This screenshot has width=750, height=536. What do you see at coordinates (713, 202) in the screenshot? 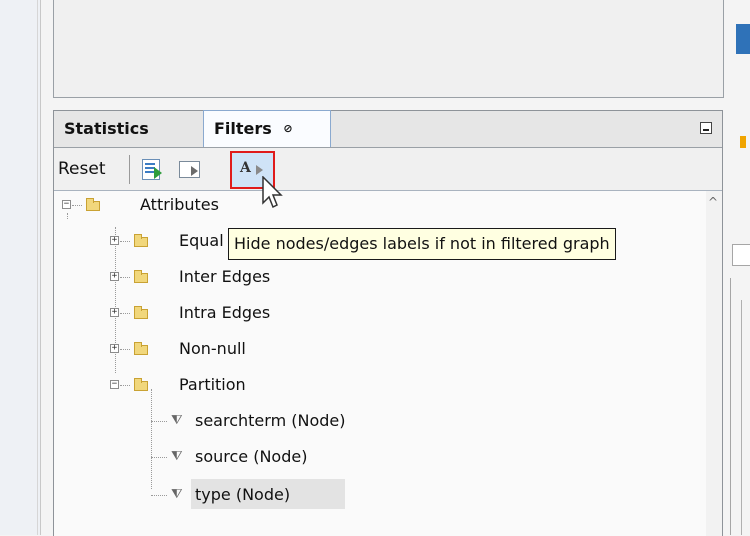
I see `scroll-up-icon: ^` at bounding box center [713, 202].